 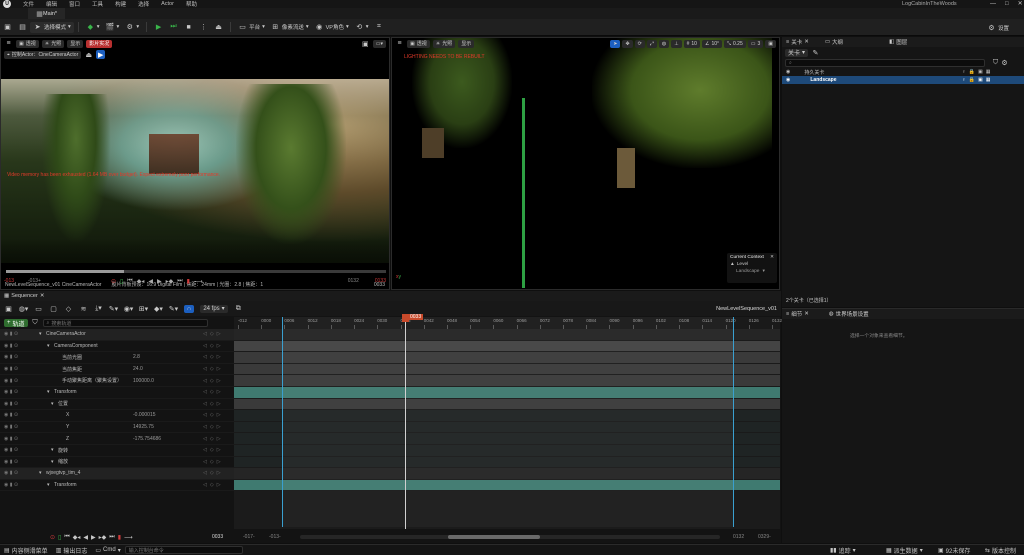 What do you see at coordinates (214, 308) in the screenshot?
I see `fps-dropdown: 24 fps ▾` at bounding box center [214, 308].